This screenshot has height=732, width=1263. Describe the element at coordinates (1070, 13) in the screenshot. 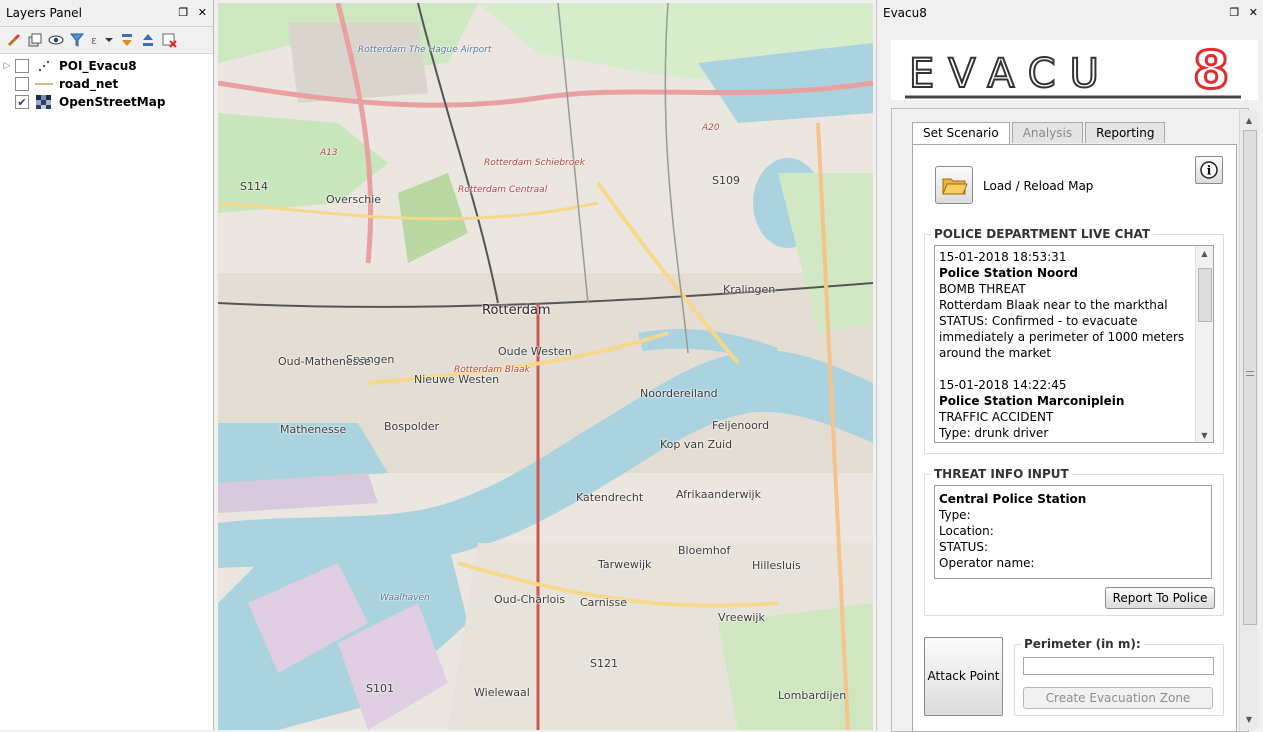

I see `evacu8-titlebar: Evacu8 ❐ ✕` at that location.